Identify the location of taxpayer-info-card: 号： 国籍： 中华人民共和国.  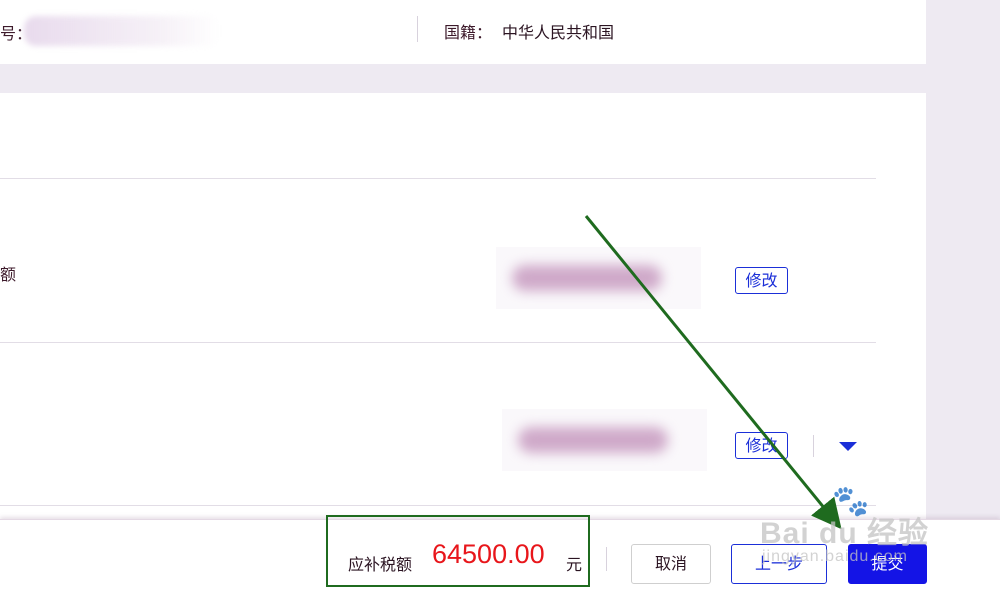
(463, 32).